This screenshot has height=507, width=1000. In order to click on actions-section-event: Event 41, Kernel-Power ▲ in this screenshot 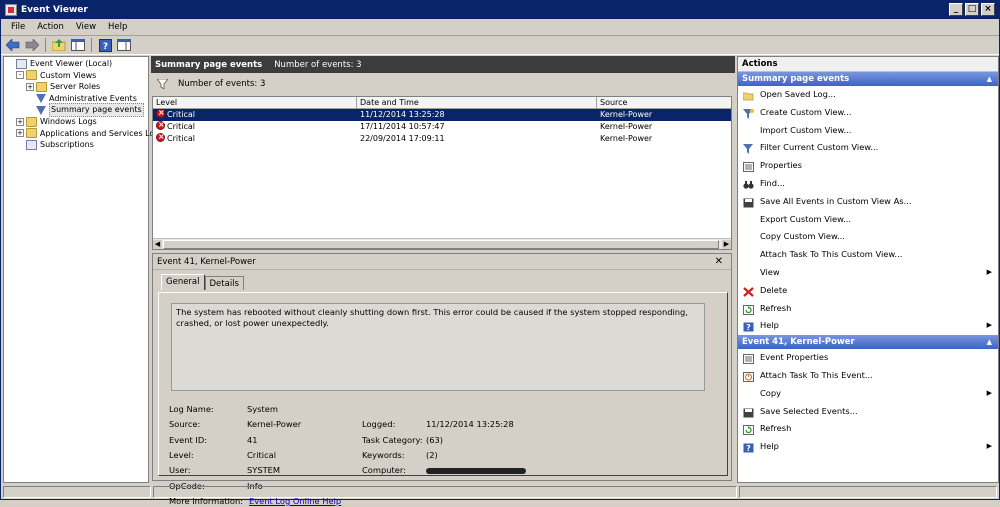, I will do `click(868, 342)`.